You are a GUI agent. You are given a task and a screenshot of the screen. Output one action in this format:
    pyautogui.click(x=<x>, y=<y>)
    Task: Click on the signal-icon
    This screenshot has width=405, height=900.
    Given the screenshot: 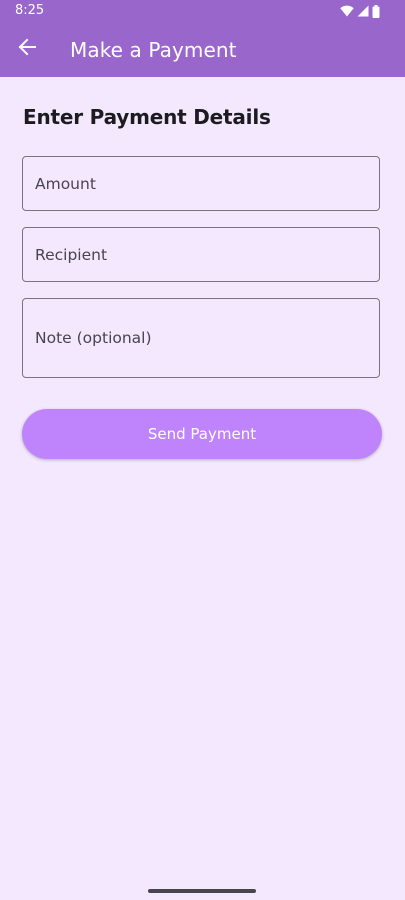 What is the action you would take?
    pyautogui.click(x=363, y=11)
    